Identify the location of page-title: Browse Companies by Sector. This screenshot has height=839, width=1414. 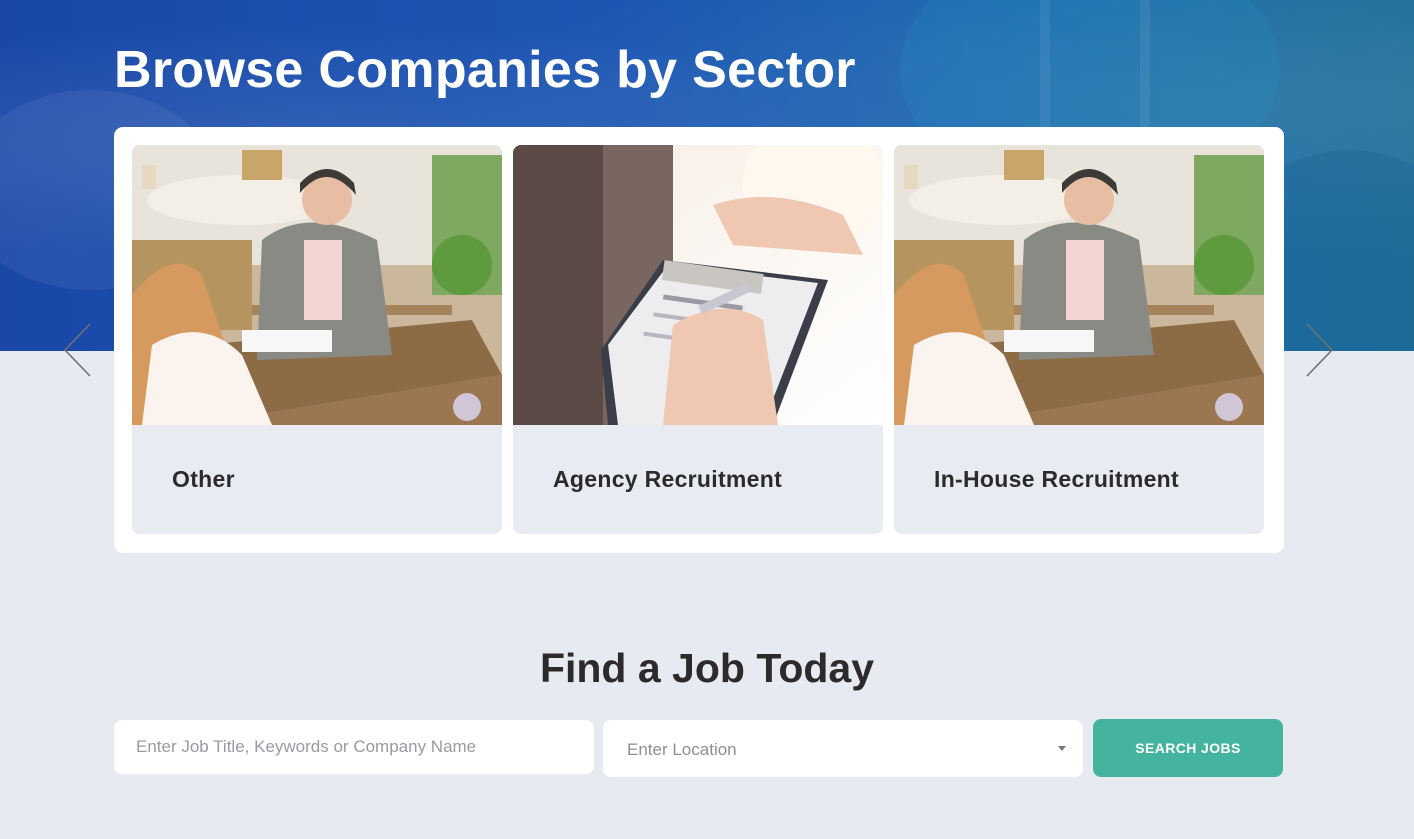
(485, 70).